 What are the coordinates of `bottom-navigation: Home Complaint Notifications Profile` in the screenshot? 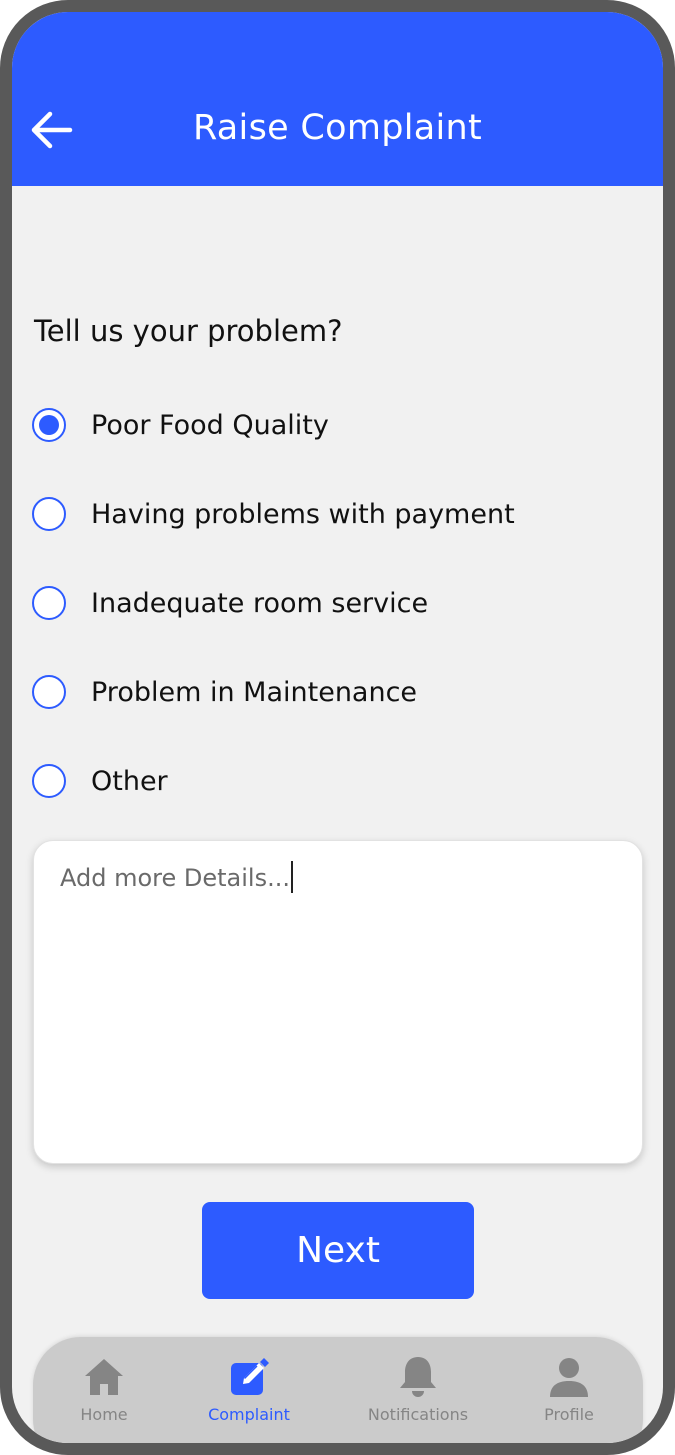 It's located at (338, 1390).